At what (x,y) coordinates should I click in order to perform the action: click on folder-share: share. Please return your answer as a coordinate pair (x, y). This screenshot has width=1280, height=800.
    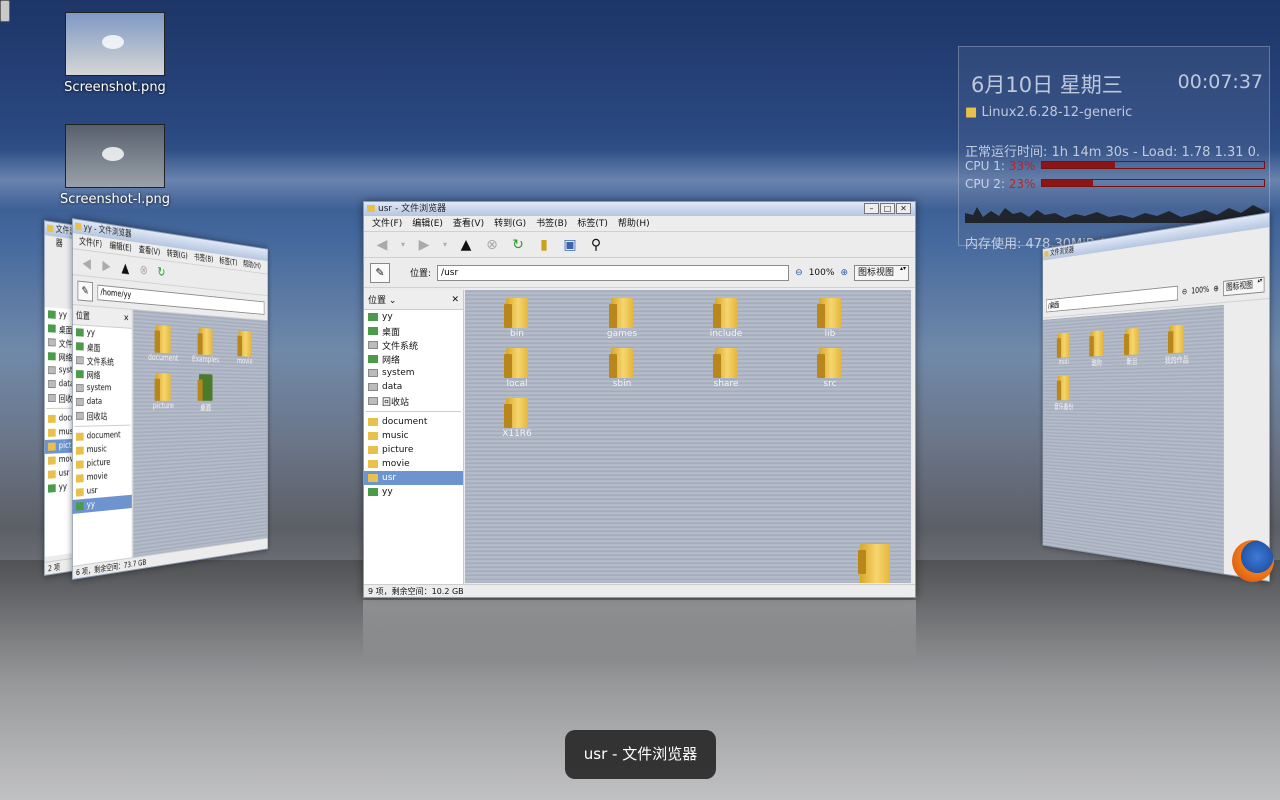
    Looking at the image, I should click on (726, 368).